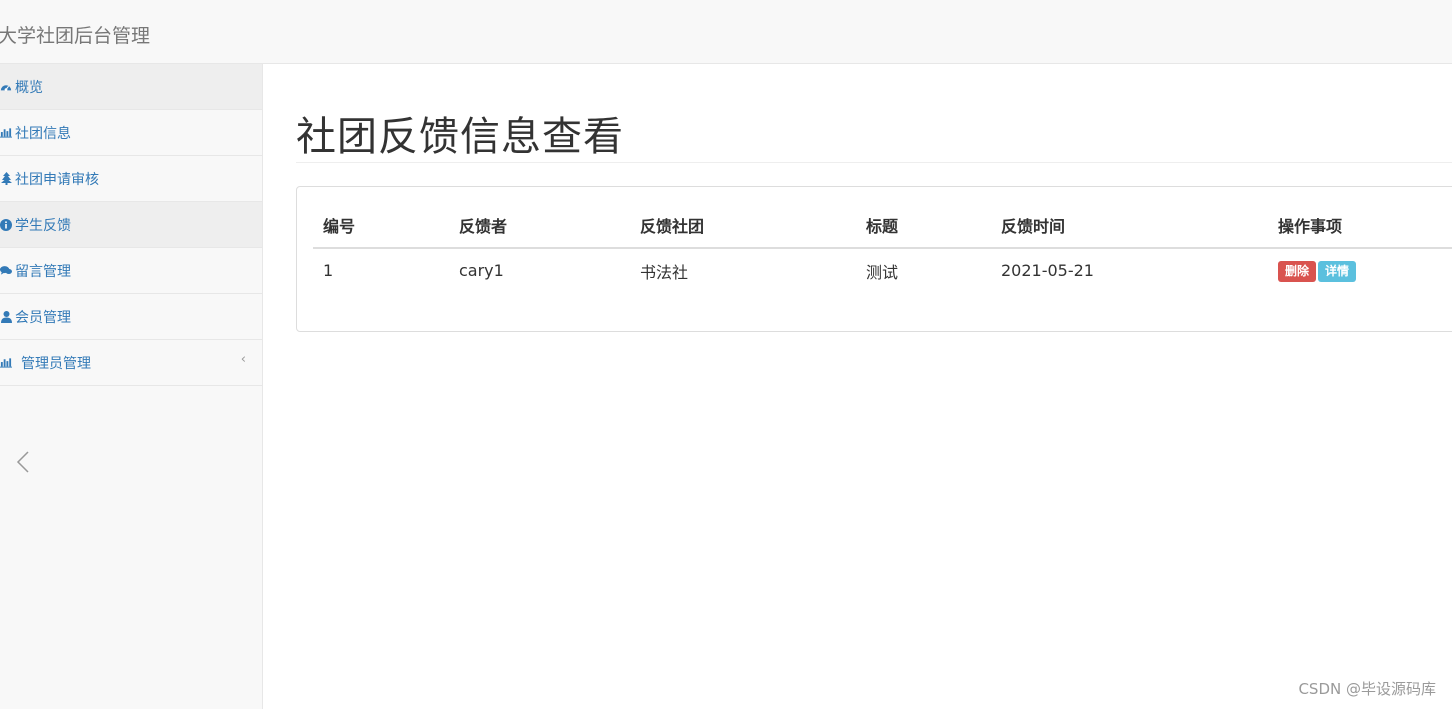 The image size is (1452, 709). What do you see at coordinates (1297, 271) in the screenshot?
I see `delete-button: 删除` at bounding box center [1297, 271].